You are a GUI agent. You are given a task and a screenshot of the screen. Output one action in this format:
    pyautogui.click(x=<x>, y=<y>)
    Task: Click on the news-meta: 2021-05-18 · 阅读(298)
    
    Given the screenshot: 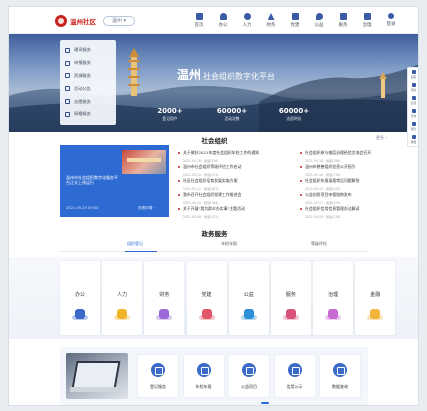 What is the action you would take?
    pyautogui.click(x=323, y=160)
    